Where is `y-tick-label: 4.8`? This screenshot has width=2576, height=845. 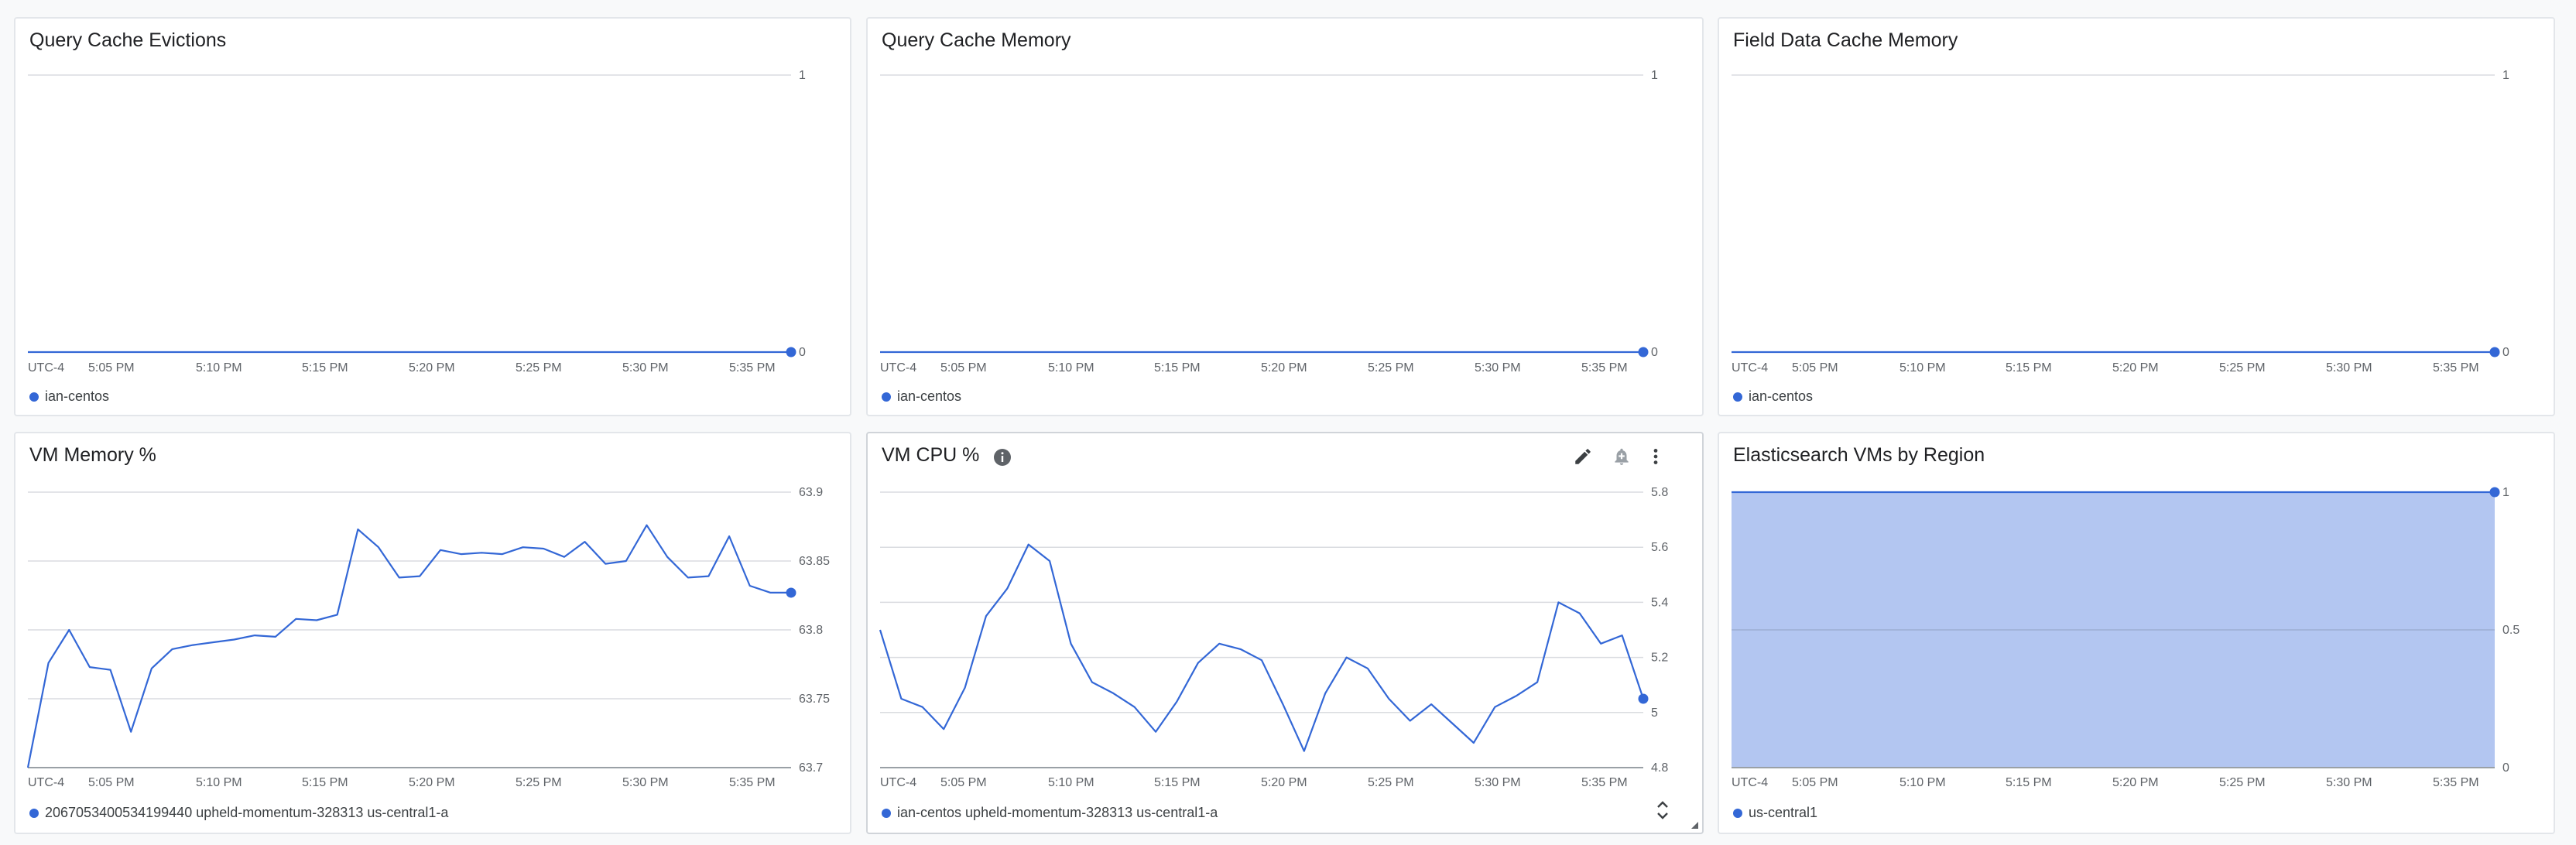 y-tick-label: 4.8 is located at coordinates (1659, 768).